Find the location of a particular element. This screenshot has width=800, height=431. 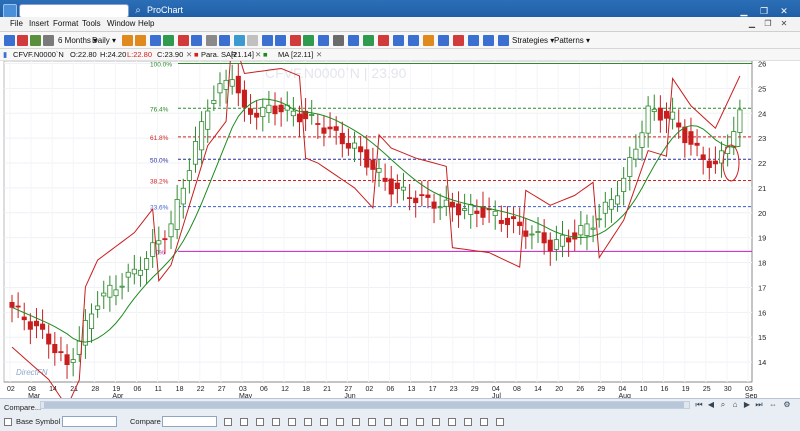

minimize-button: ▁ is located at coordinates (744, 11).